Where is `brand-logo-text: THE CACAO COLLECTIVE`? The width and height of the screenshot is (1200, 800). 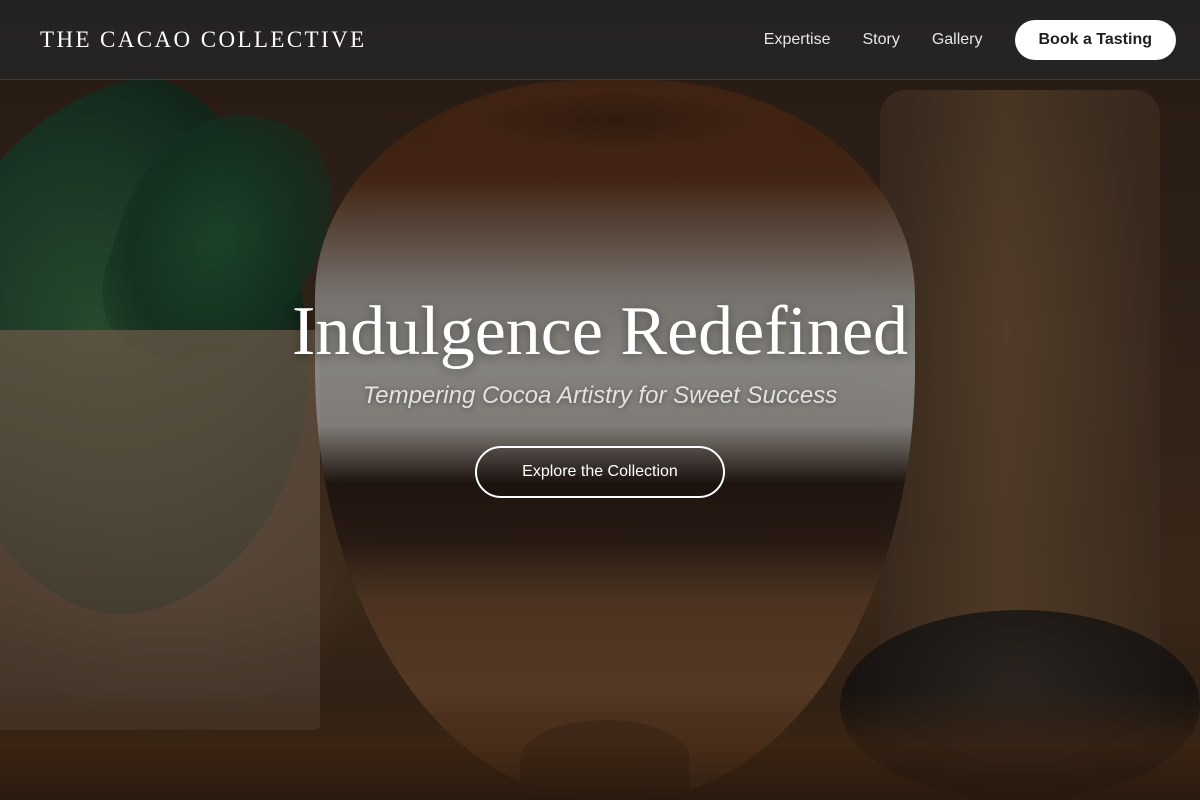
brand-logo-text: THE CACAO COLLECTIVE is located at coordinates (203, 40).